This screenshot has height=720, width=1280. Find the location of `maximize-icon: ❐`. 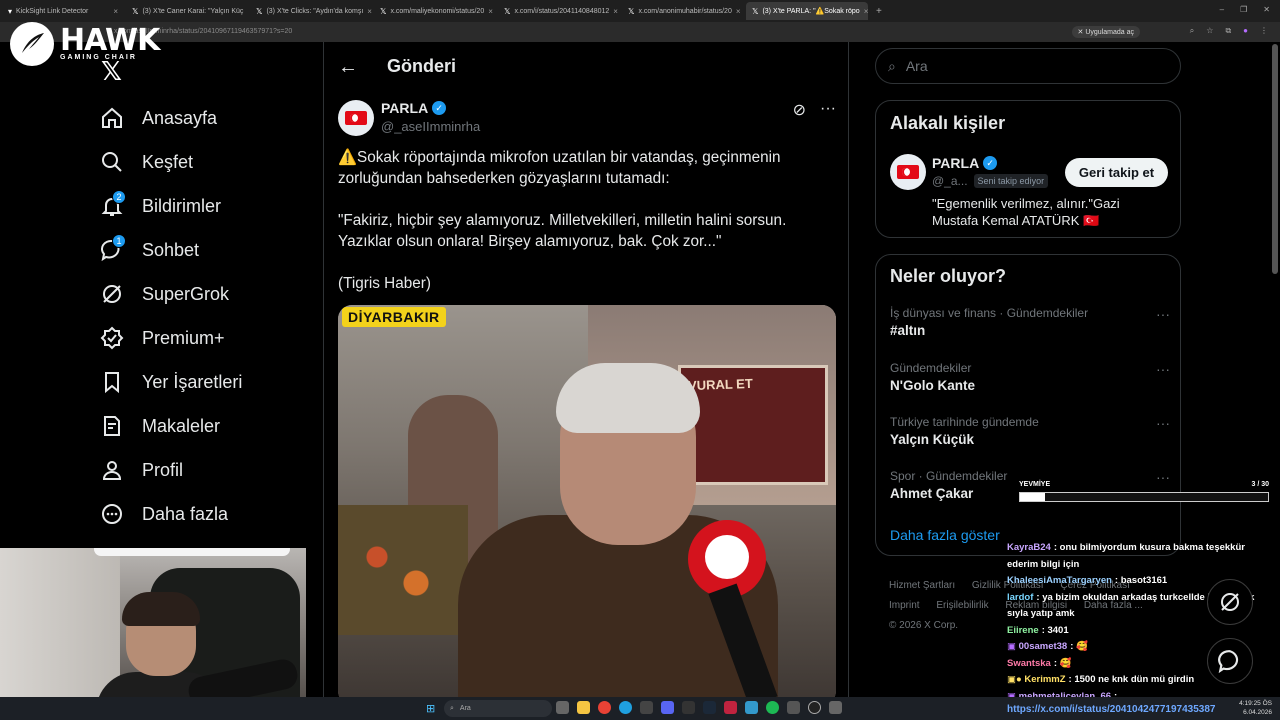

maximize-icon: ❐ is located at coordinates (1243, 9).